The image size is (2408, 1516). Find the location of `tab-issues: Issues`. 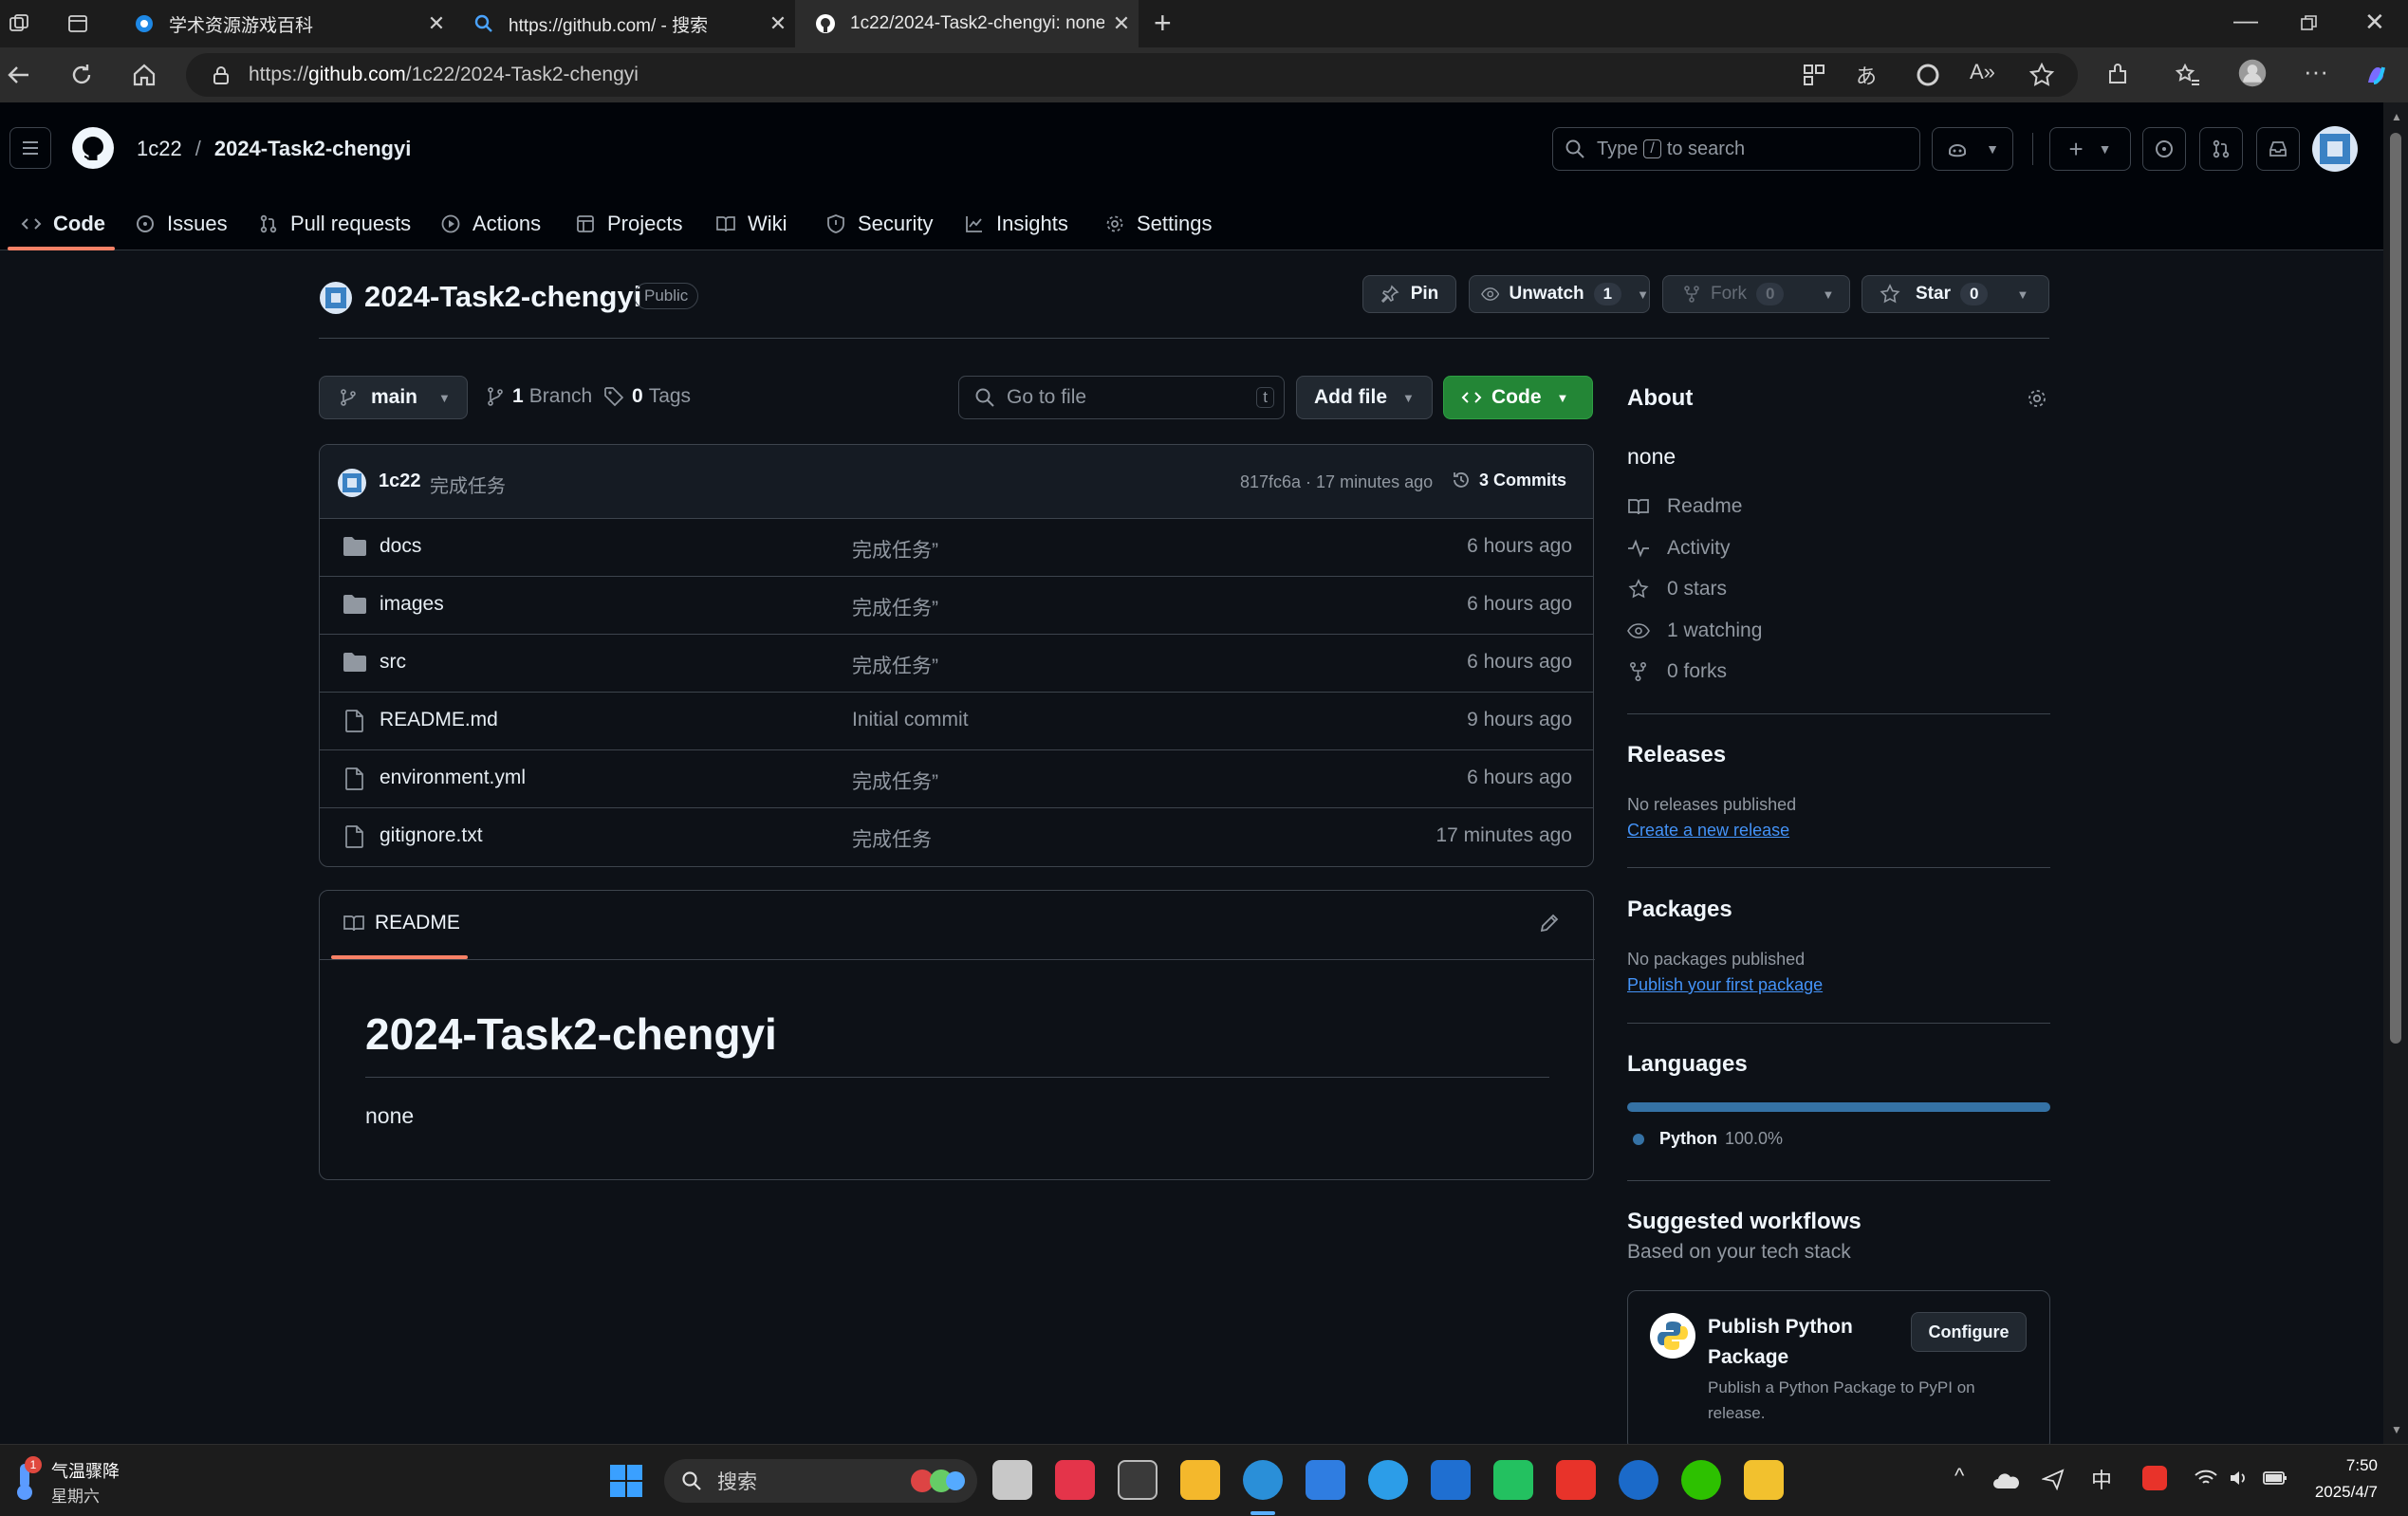

tab-issues: Issues is located at coordinates (181, 224).